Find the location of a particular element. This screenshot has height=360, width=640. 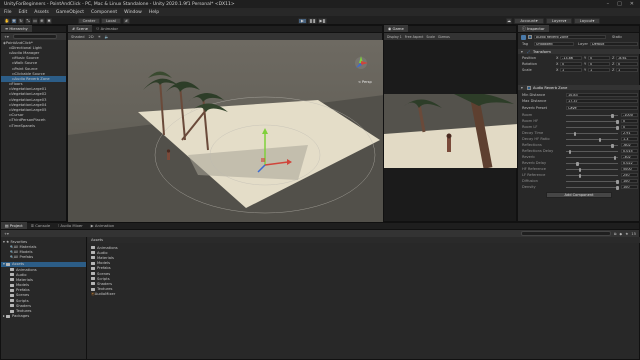

space-toggle: Local is located at coordinates (111, 20).